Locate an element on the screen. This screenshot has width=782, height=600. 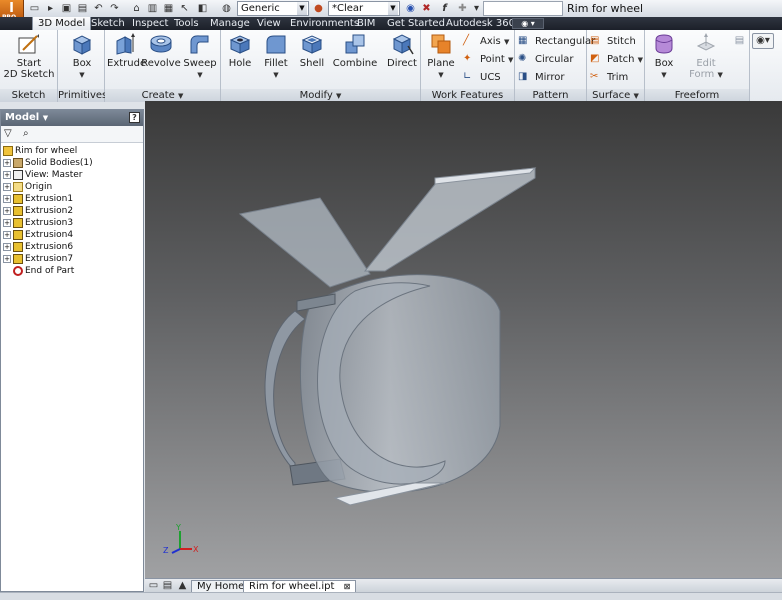
ucs-button: ∟ UCS is located at coordinates (482, 77).